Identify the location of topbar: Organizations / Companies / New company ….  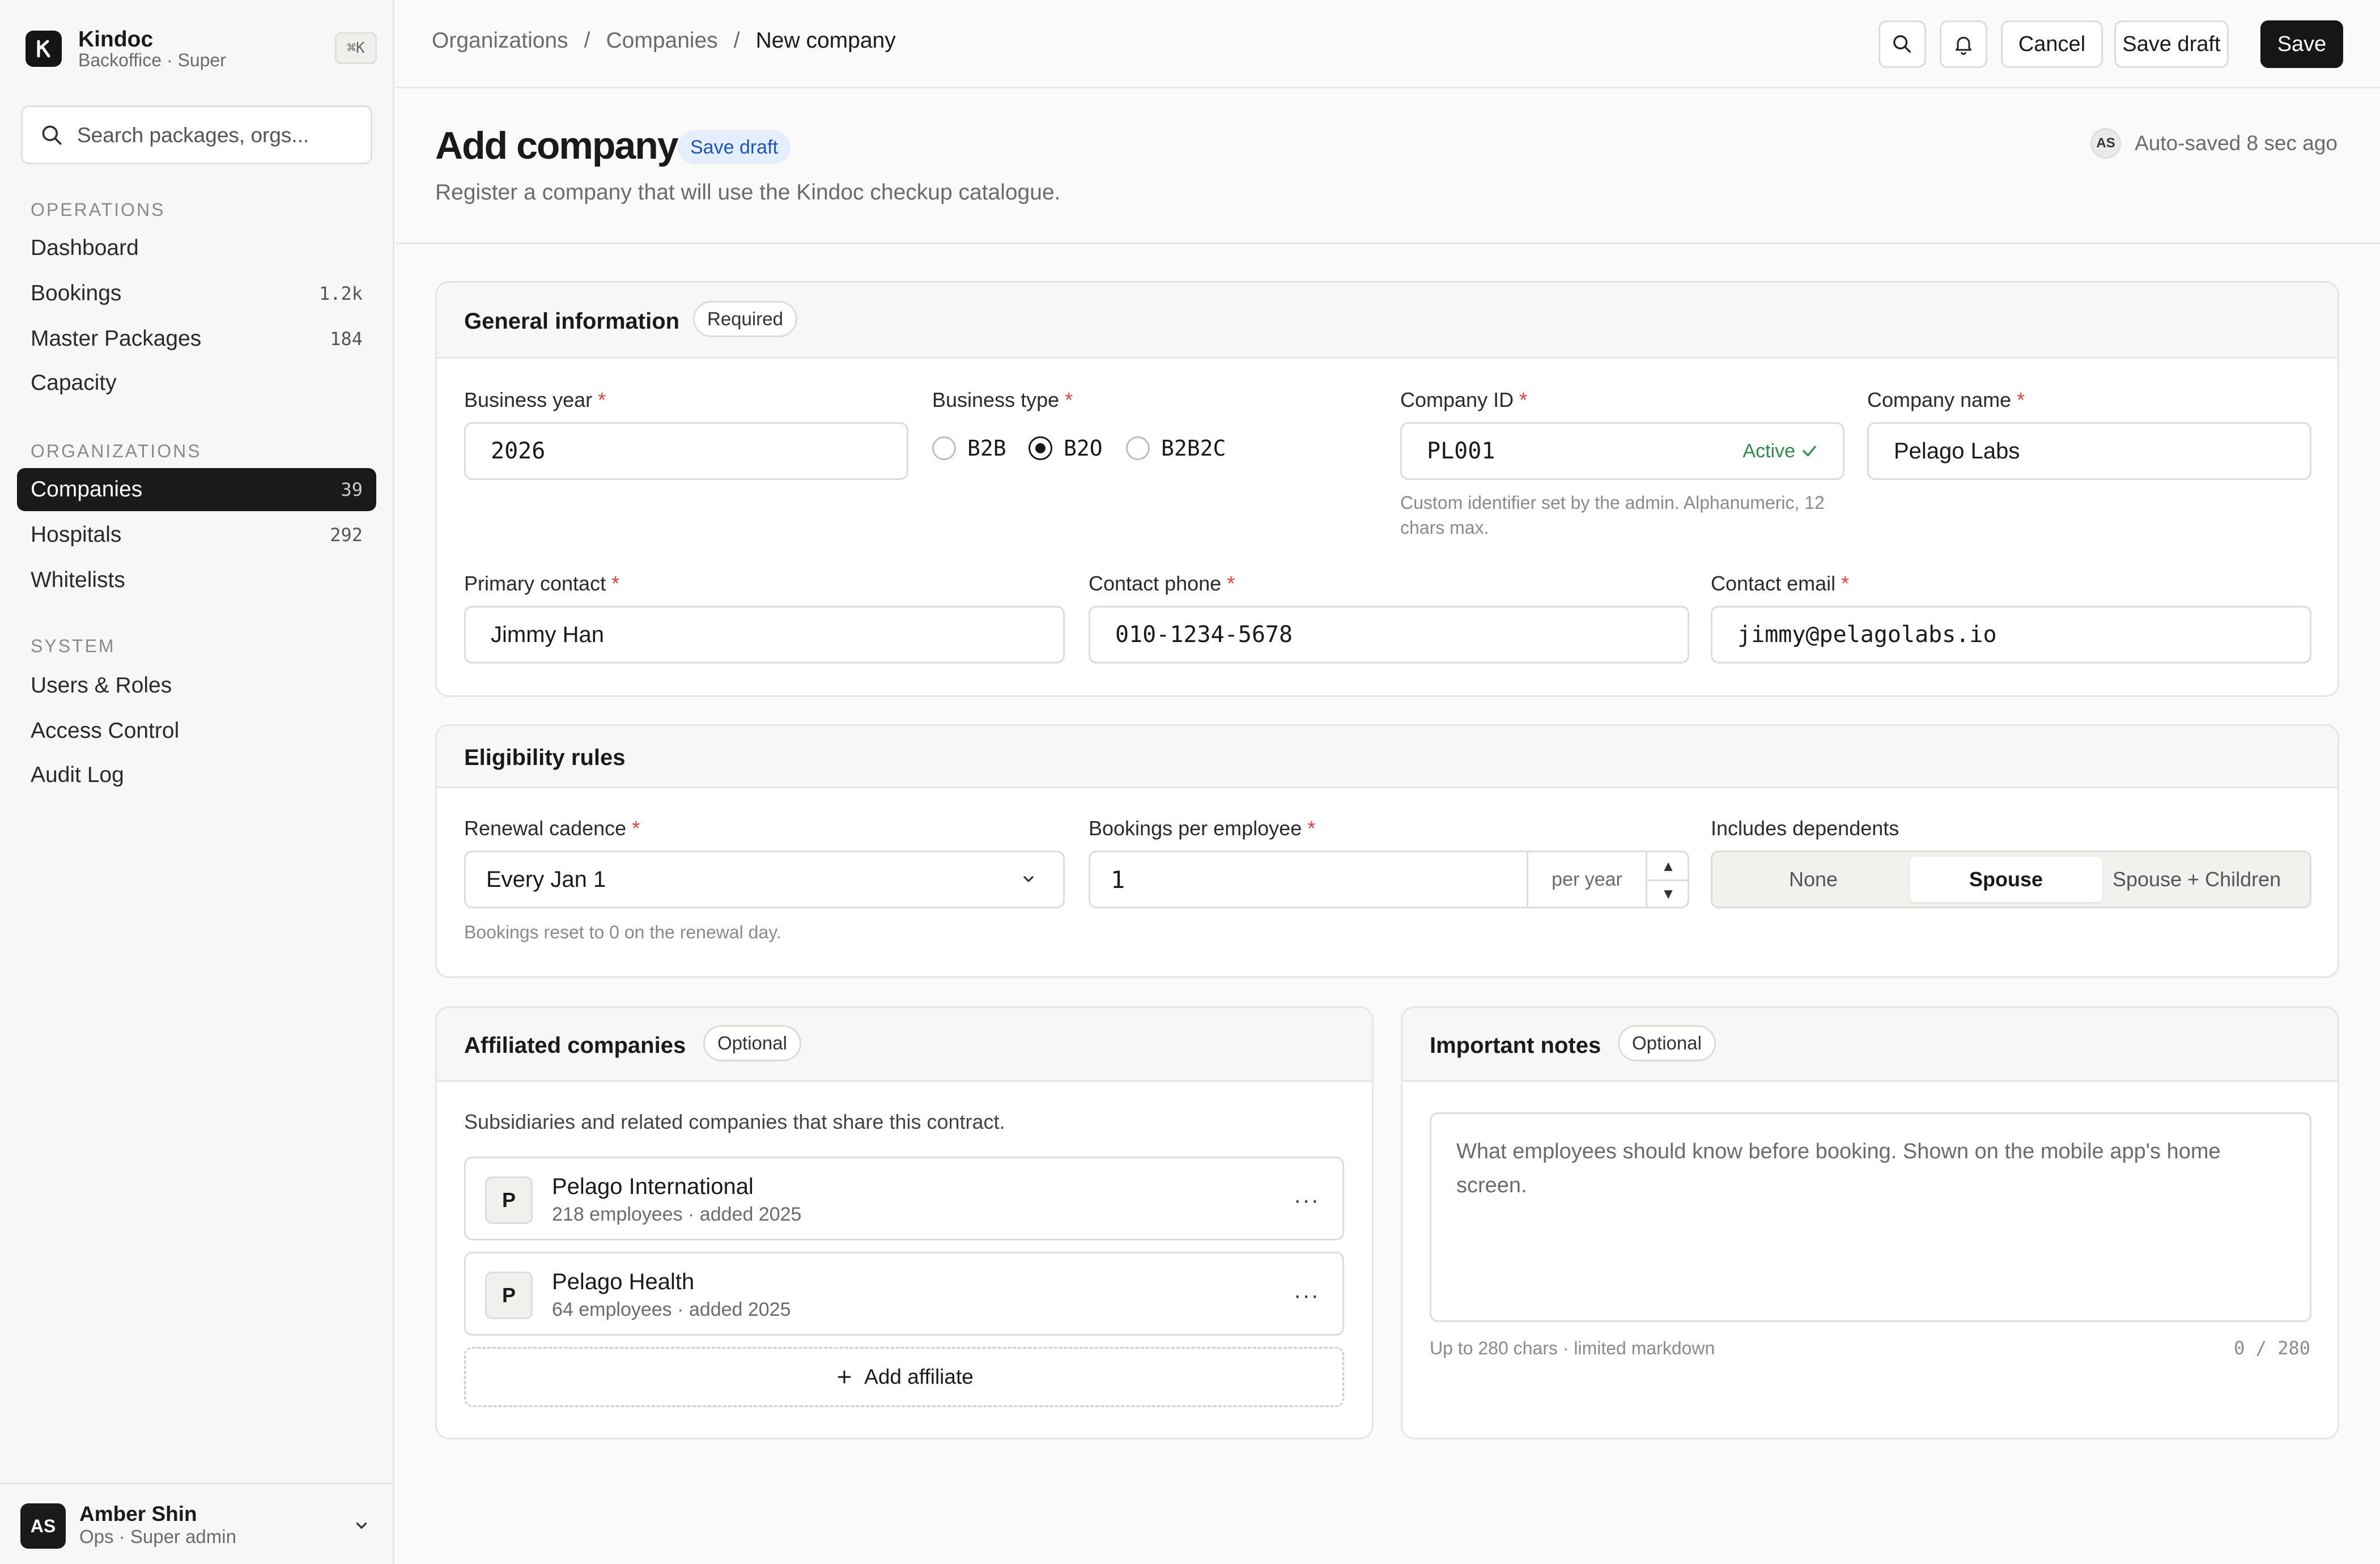
(1388, 44).